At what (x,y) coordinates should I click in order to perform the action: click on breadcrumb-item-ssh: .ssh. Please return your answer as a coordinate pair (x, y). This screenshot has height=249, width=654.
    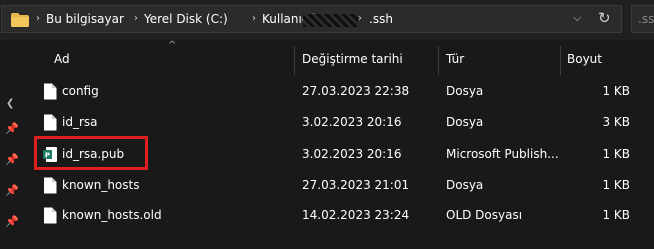
    Looking at the image, I should click on (381, 19).